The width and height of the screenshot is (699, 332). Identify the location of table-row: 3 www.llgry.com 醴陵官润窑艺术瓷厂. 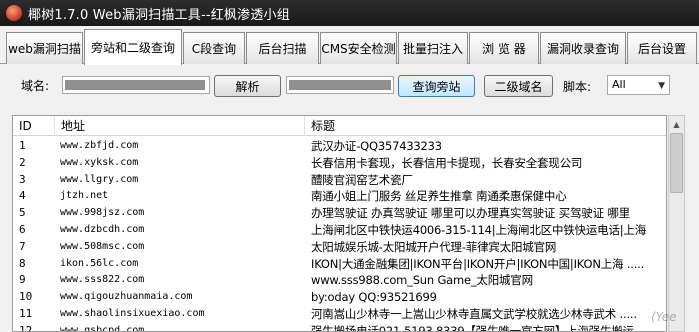
(339, 180).